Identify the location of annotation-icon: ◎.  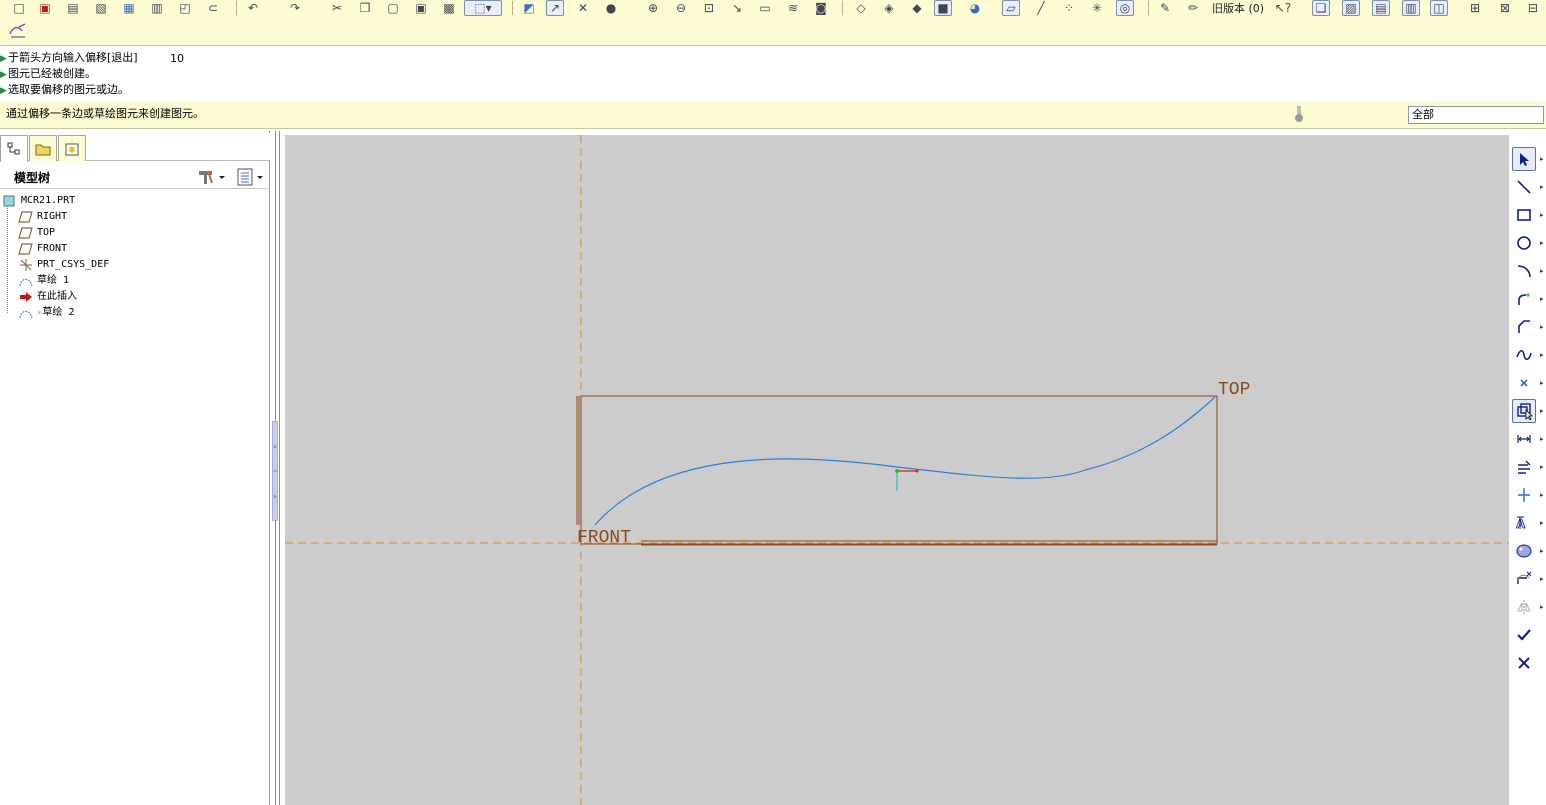
(1125, 8).